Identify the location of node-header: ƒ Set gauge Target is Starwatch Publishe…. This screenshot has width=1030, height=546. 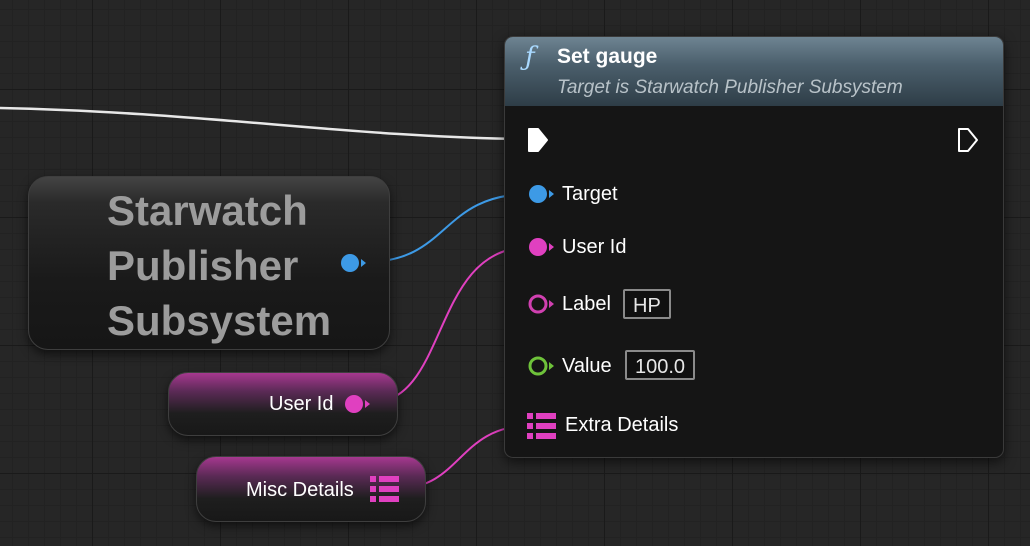
(754, 71).